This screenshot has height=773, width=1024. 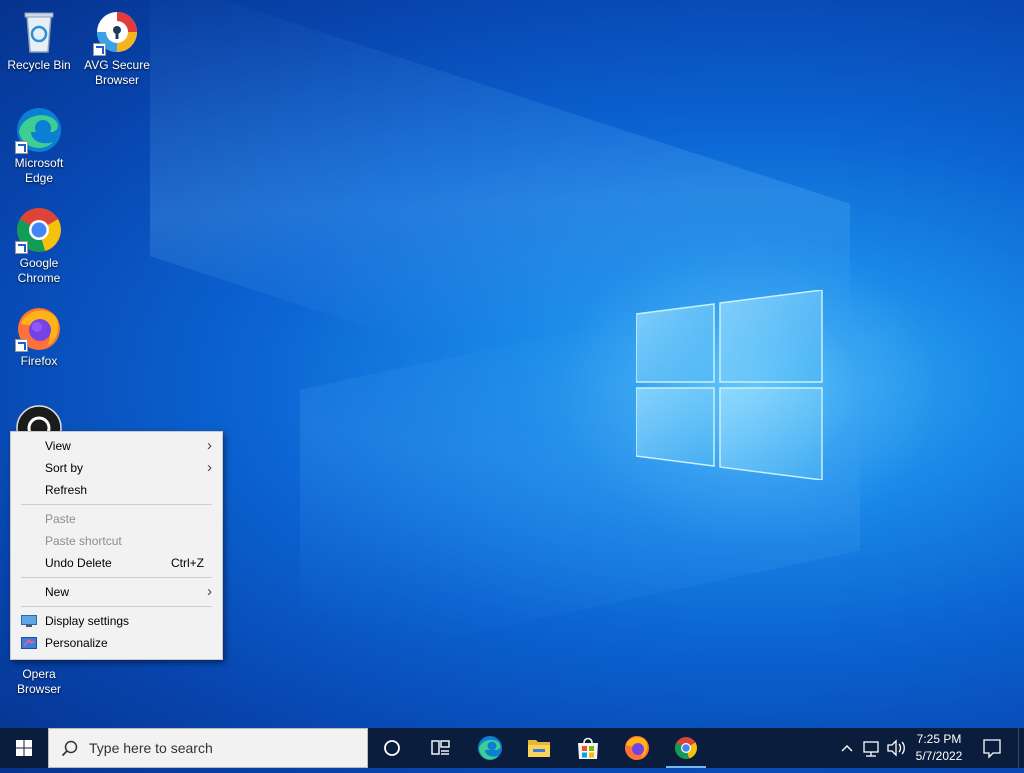 I want to click on menu-item-paste-shortcut: Paste shortcut, so click(x=116, y=541).